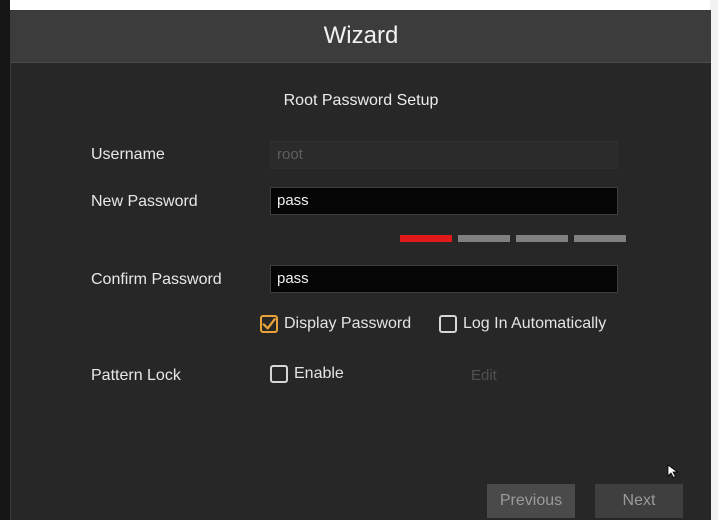 The image size is (718, 520). What do you see at coordinates (513, 238) in the screenshot?
I see `password-strength-meter` at bounding box center [513, 238].